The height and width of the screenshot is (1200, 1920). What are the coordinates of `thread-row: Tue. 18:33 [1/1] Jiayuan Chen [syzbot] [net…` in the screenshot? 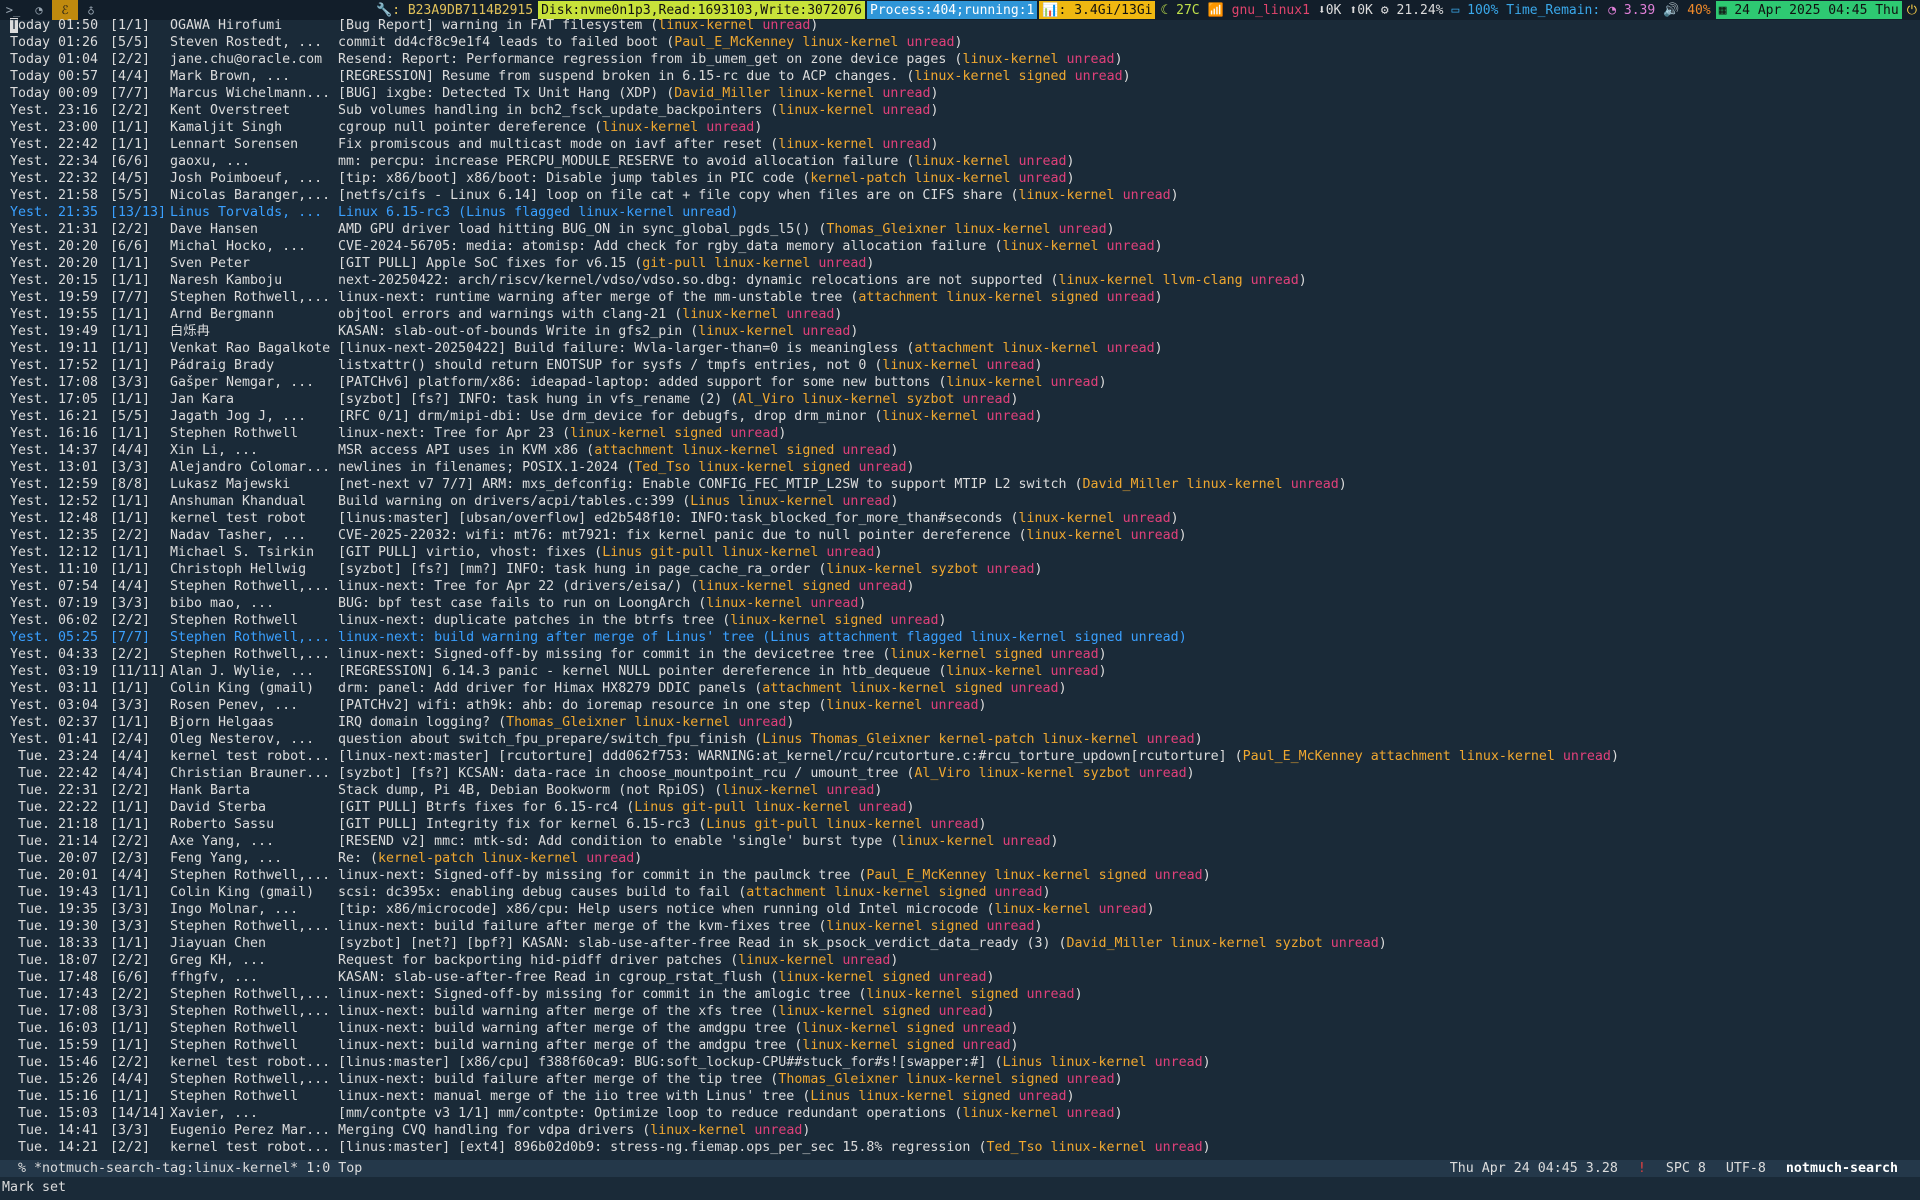 It's located at (960, 943).